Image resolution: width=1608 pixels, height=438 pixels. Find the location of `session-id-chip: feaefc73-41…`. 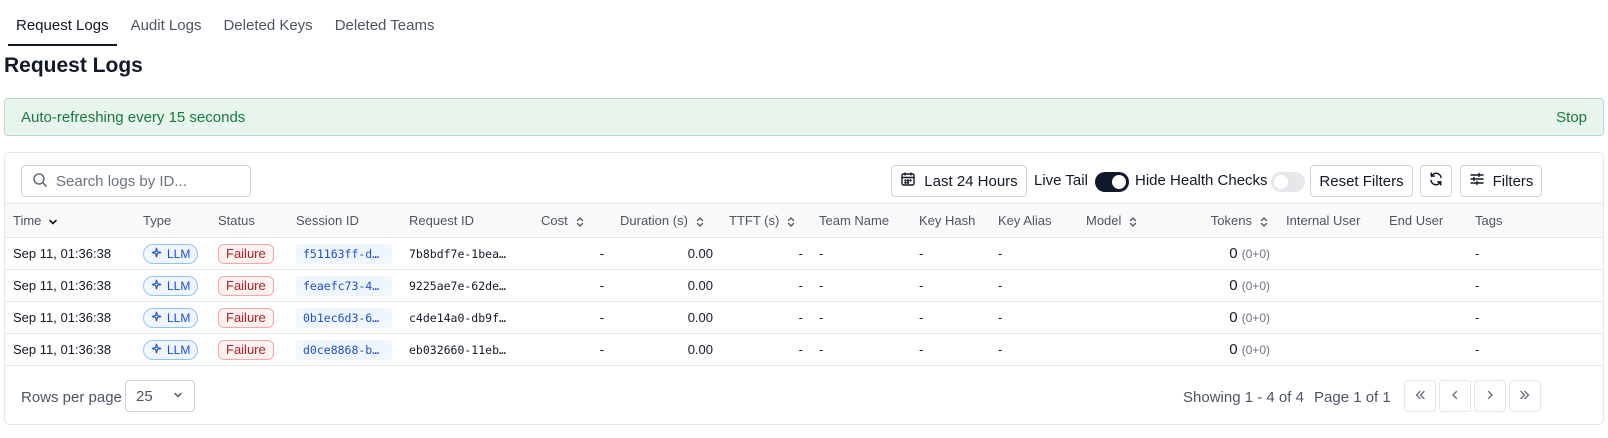

session-id-chip: feaefc73-41… is located at coordinates (344, 285).